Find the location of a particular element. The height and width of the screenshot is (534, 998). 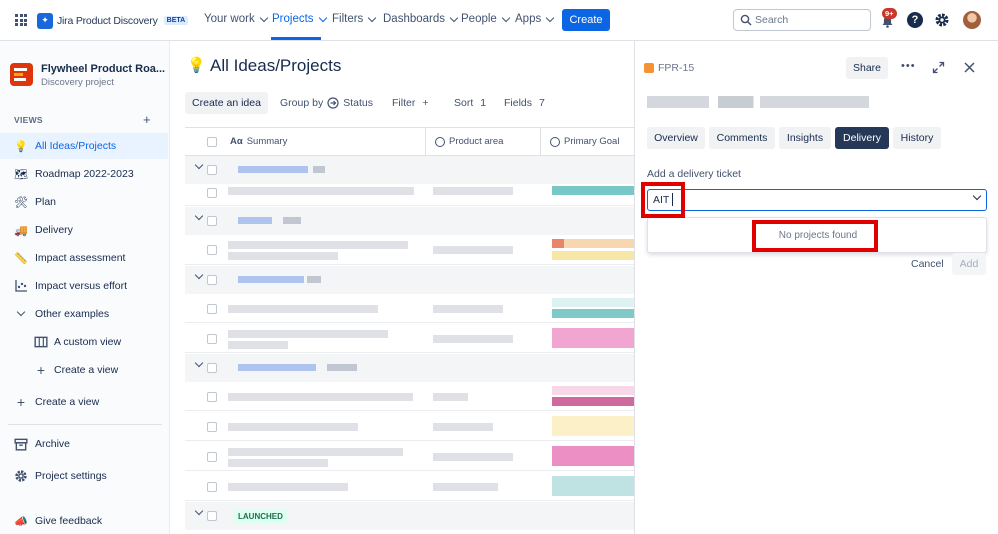

create-idea-button: Create an idea is located at coordinates (226, 103).